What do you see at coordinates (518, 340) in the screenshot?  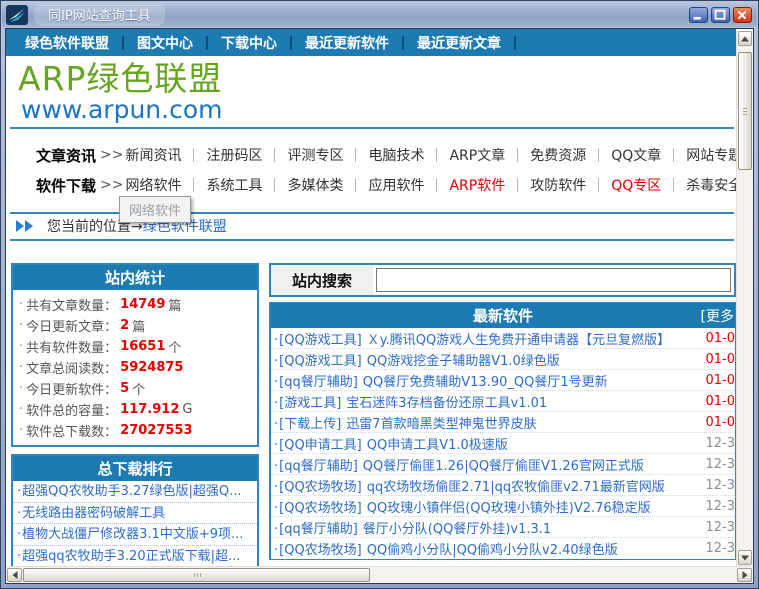 I see `software-name: Ｘy.腾讯QQ游戏人生免费开通申请器【元旦复燃版】` at bounding box center [518, 340].